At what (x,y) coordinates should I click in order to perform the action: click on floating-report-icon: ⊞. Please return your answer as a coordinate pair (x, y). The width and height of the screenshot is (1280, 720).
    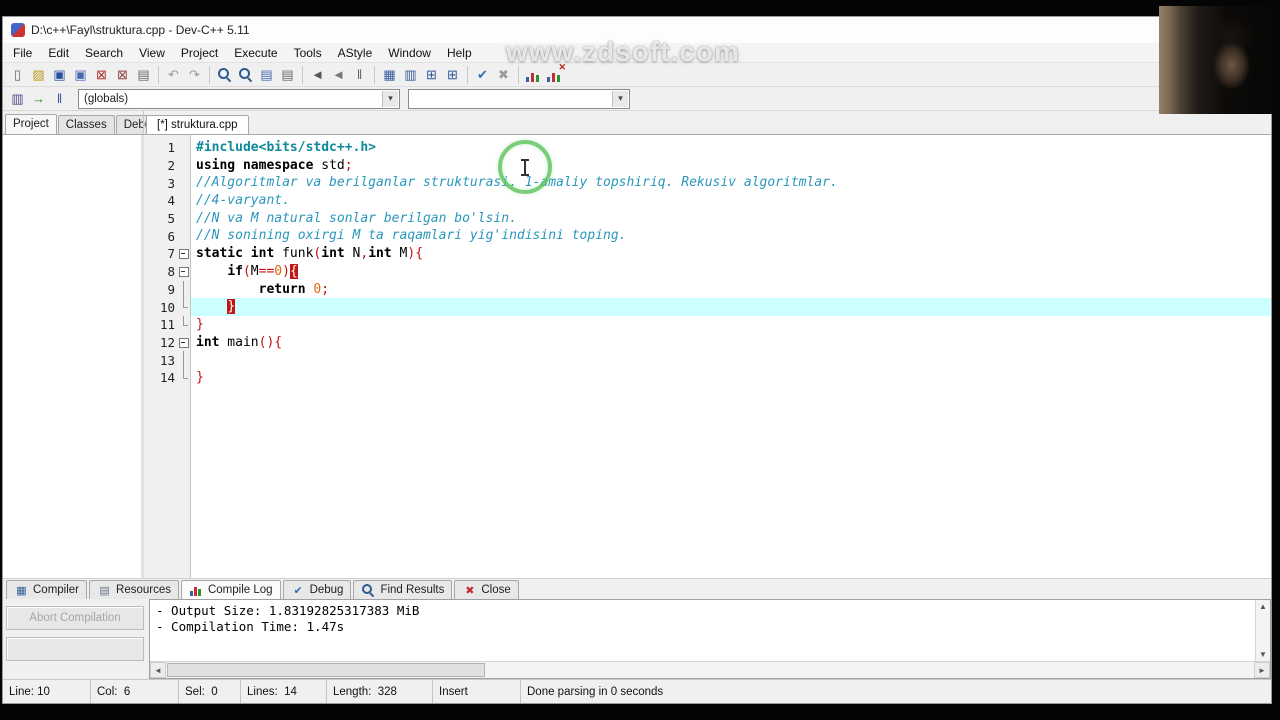
    Looking at the image, I should click on (431, 74).